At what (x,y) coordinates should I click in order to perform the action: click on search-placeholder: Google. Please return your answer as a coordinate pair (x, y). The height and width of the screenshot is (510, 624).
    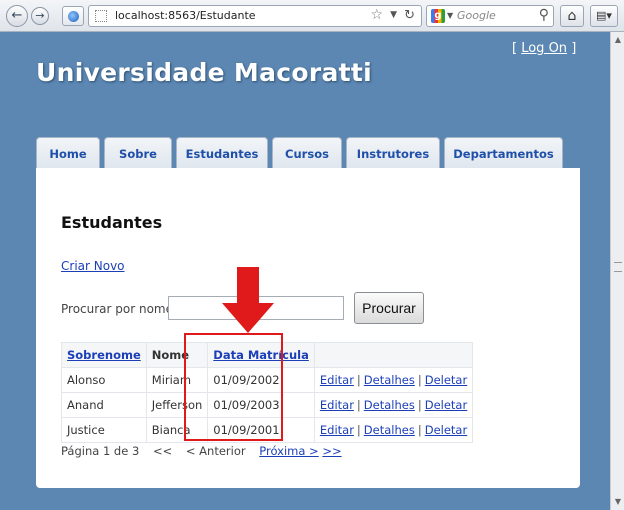
    Looking at the image, I should click on (476, 15).